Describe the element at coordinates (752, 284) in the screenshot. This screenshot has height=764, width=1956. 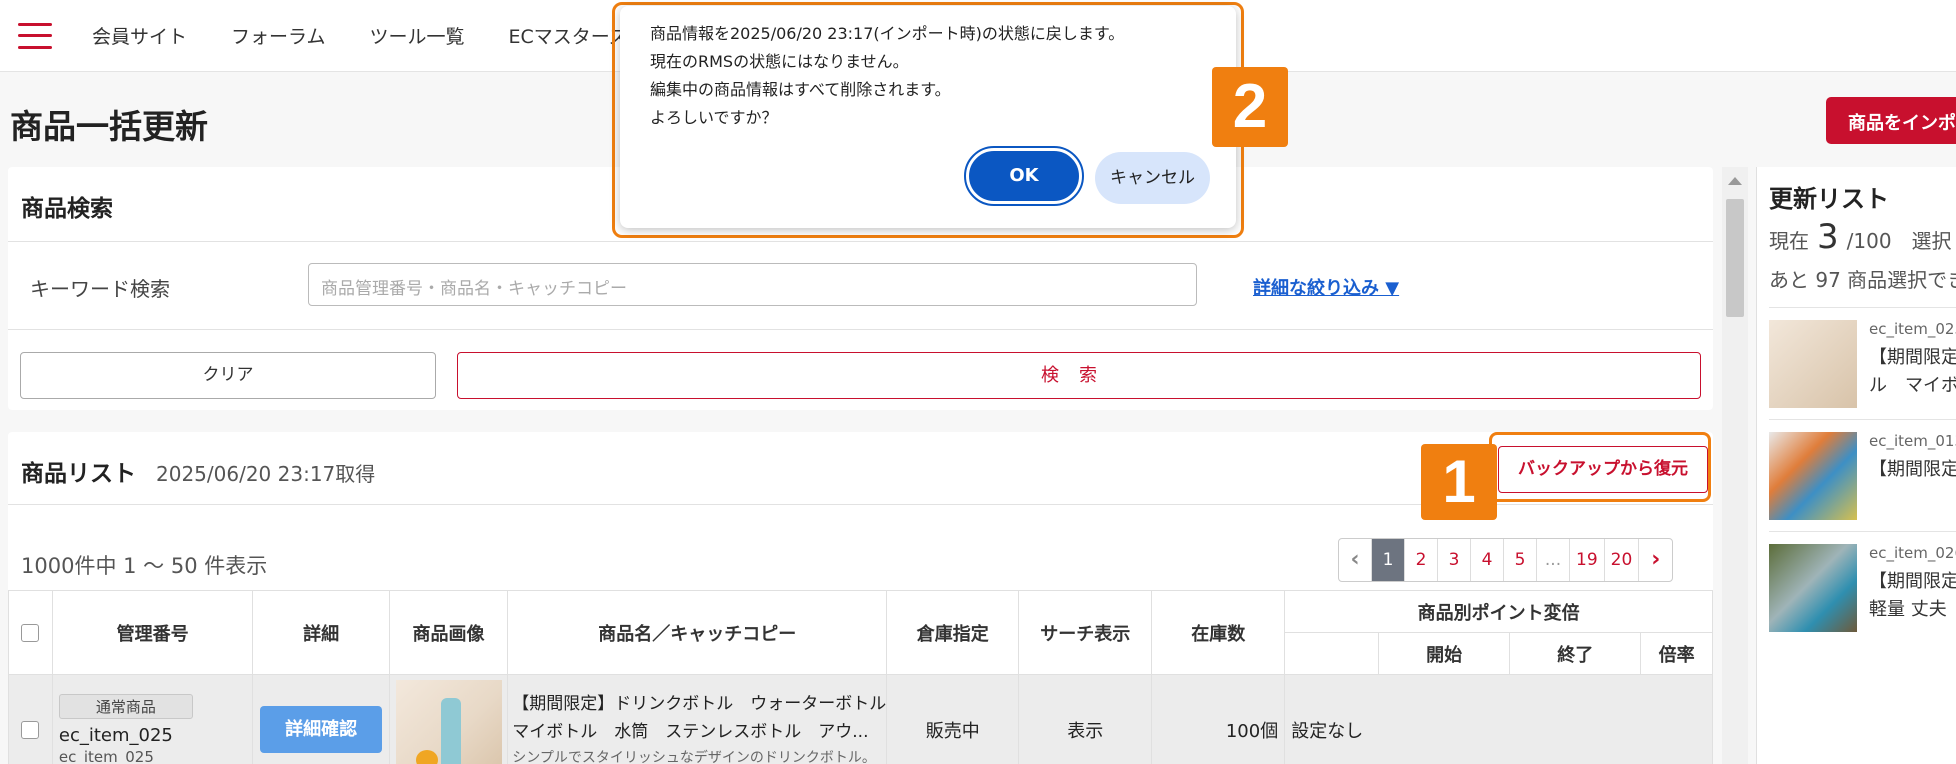
I see `keyword-input: 商品管理番号・商品名・キャッチコピー` at that location.